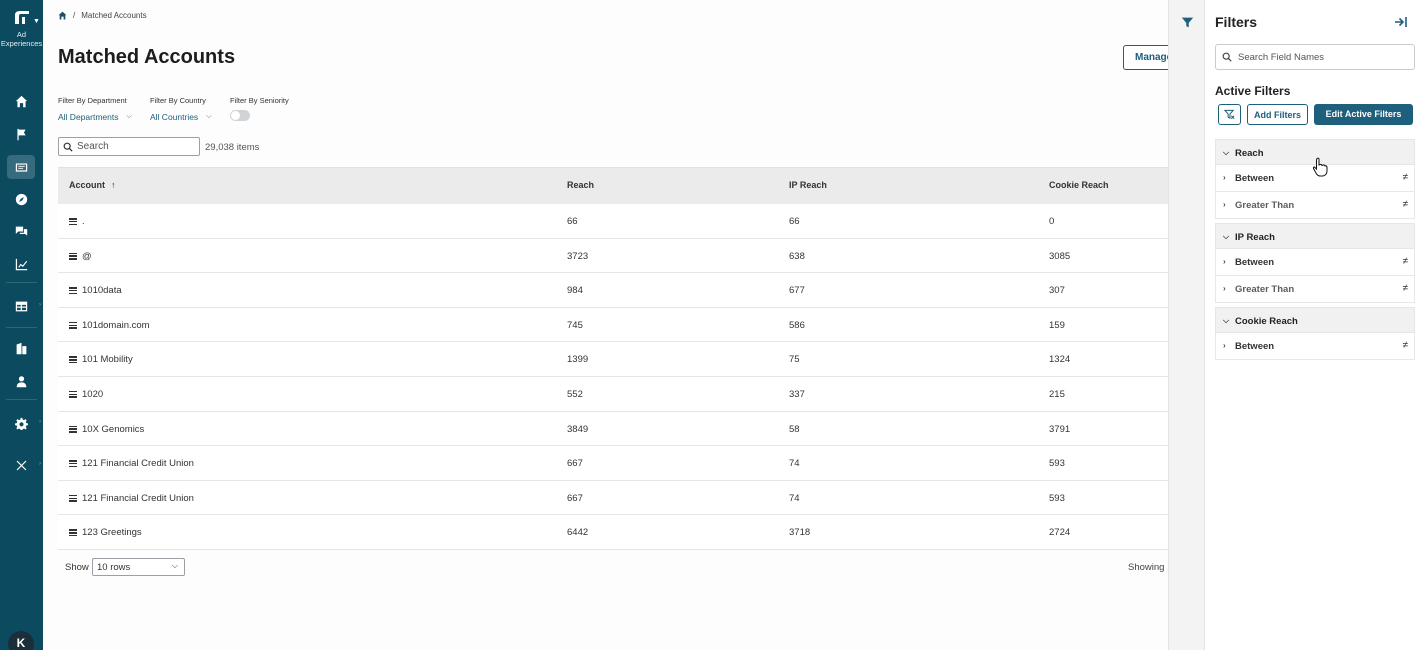 This screenshot has height=650, width=1424. Describe the element at coordinates (181, 117) in the screenshot. I see `country-filter-select: All Countries ⌵` at that location.